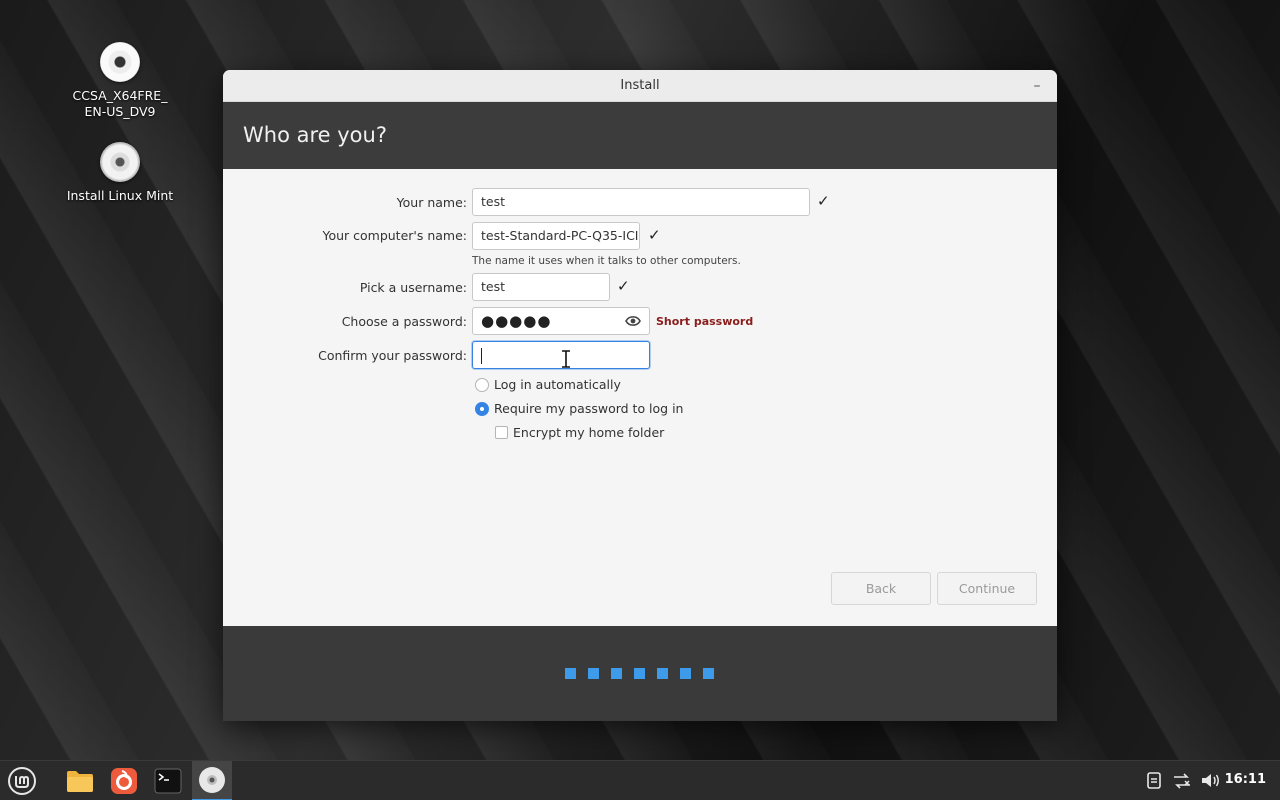  Describe the element at coordinates (556, 236) in the screenshot. I see `computer-name-field: test-Standard-PC-Q35-ICI` at that location.